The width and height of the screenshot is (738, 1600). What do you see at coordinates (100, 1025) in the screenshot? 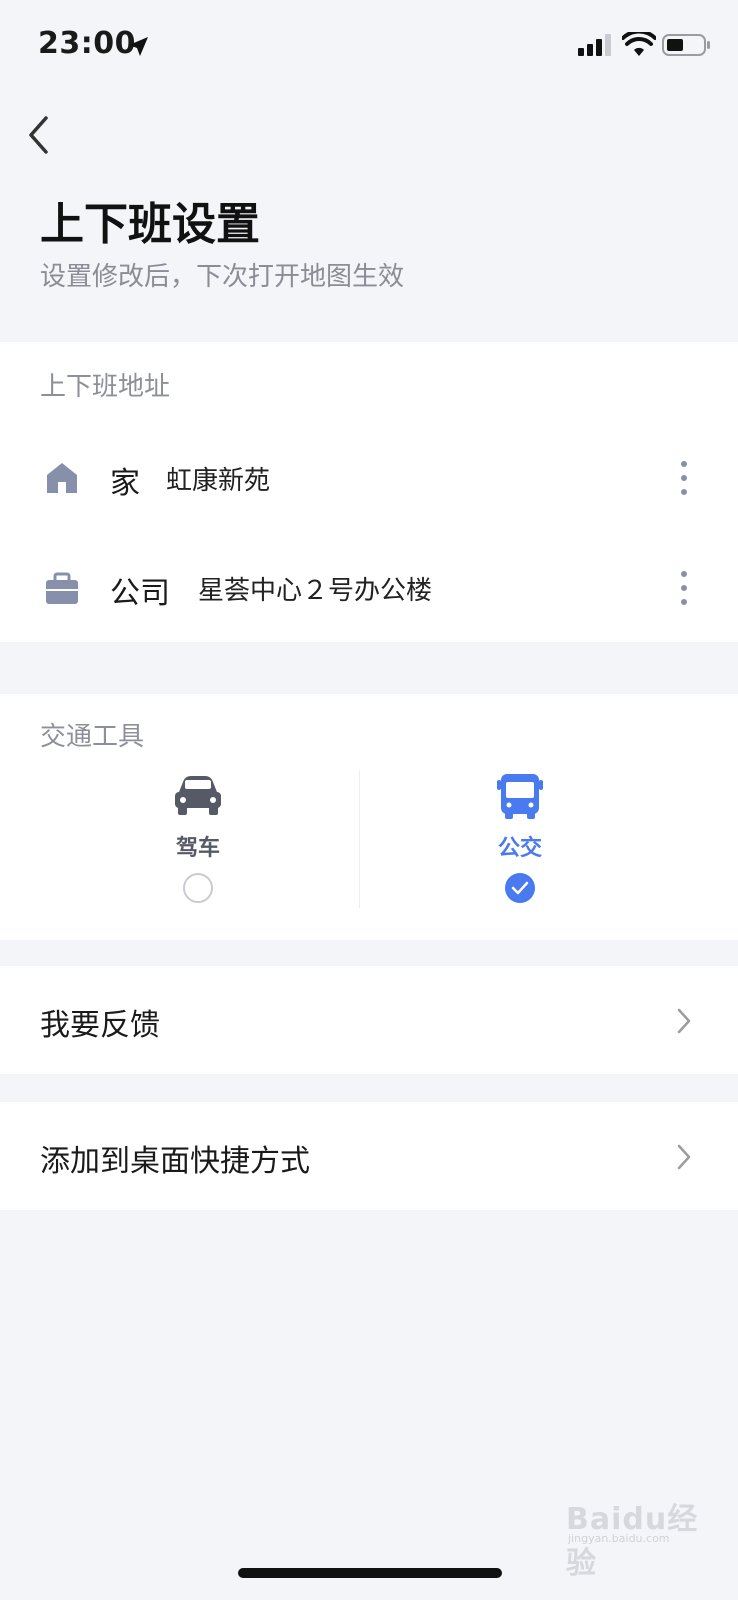
I see `feedback-label: 我要反馈` at bounding box center [100, 1025].